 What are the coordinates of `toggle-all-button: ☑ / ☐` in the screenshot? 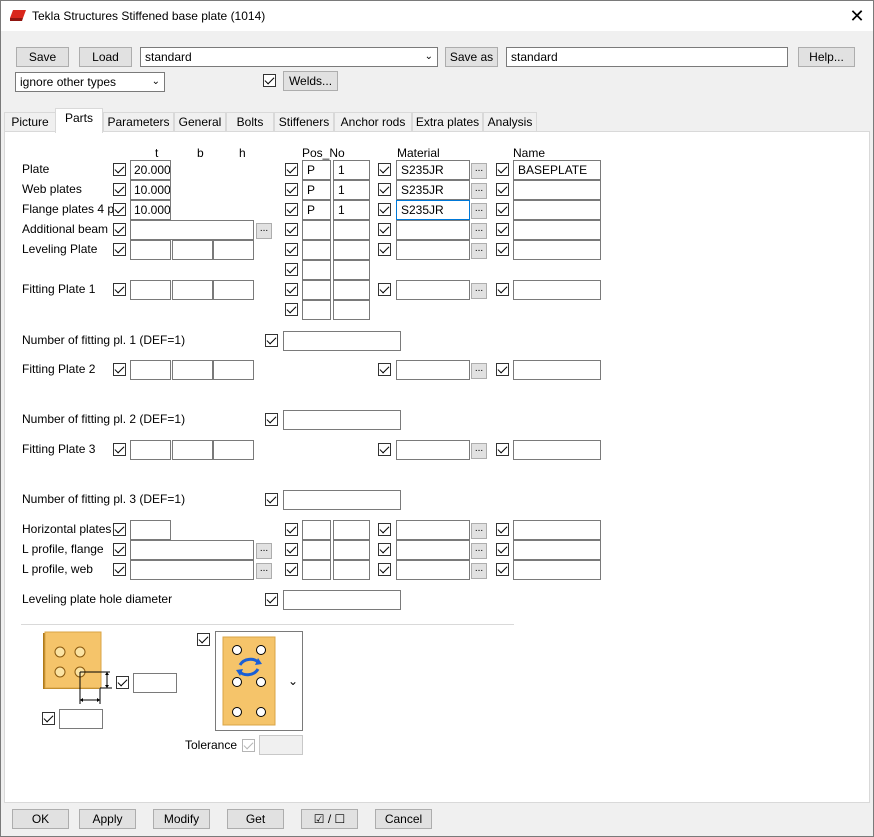 It's located at (329, 819).